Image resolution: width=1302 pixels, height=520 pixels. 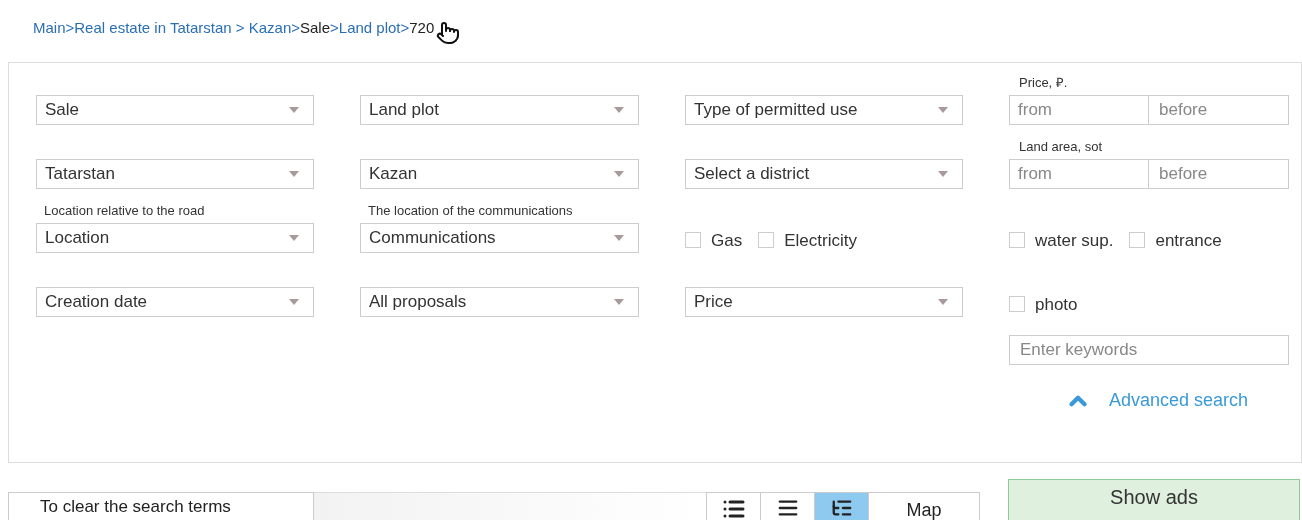 What do you see at coordinates (175, 174) in the screenshot?
I see `dropdown: Tatarstan` at bounding box center [175, 174].